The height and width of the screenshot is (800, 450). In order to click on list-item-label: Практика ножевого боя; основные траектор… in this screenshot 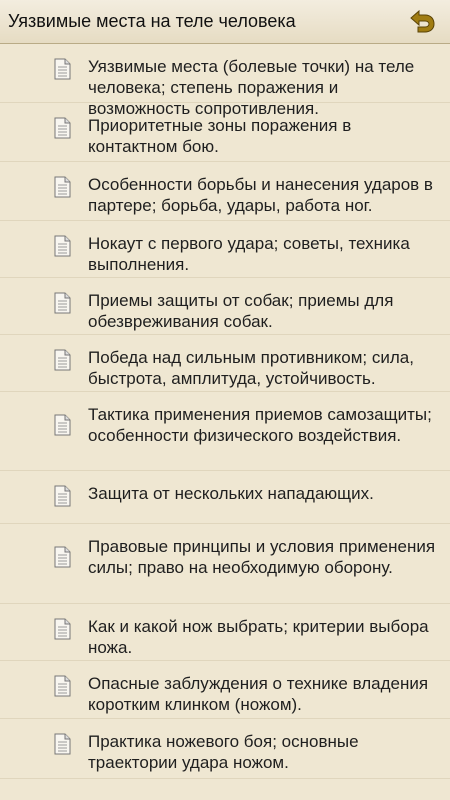, I will do `click(223, 752)`.